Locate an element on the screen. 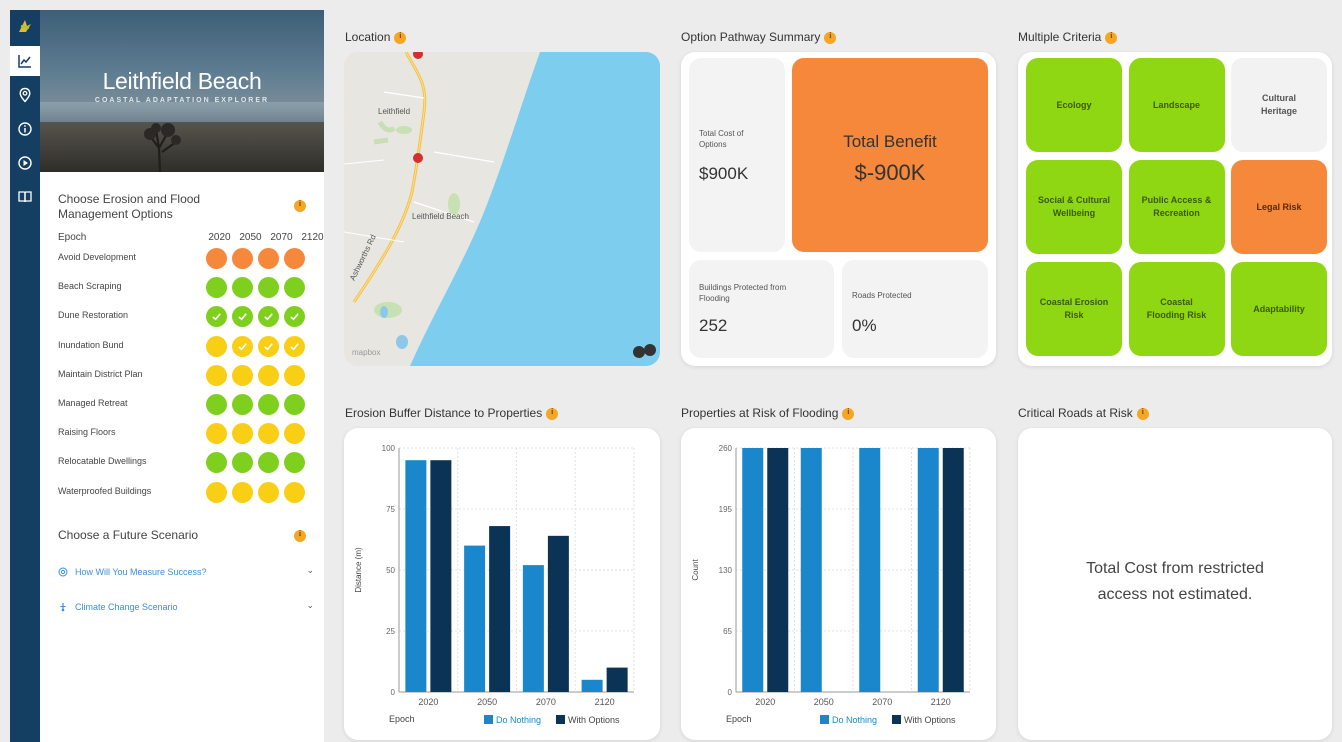  flooding-info-icon is located at coordinates (848, 413).